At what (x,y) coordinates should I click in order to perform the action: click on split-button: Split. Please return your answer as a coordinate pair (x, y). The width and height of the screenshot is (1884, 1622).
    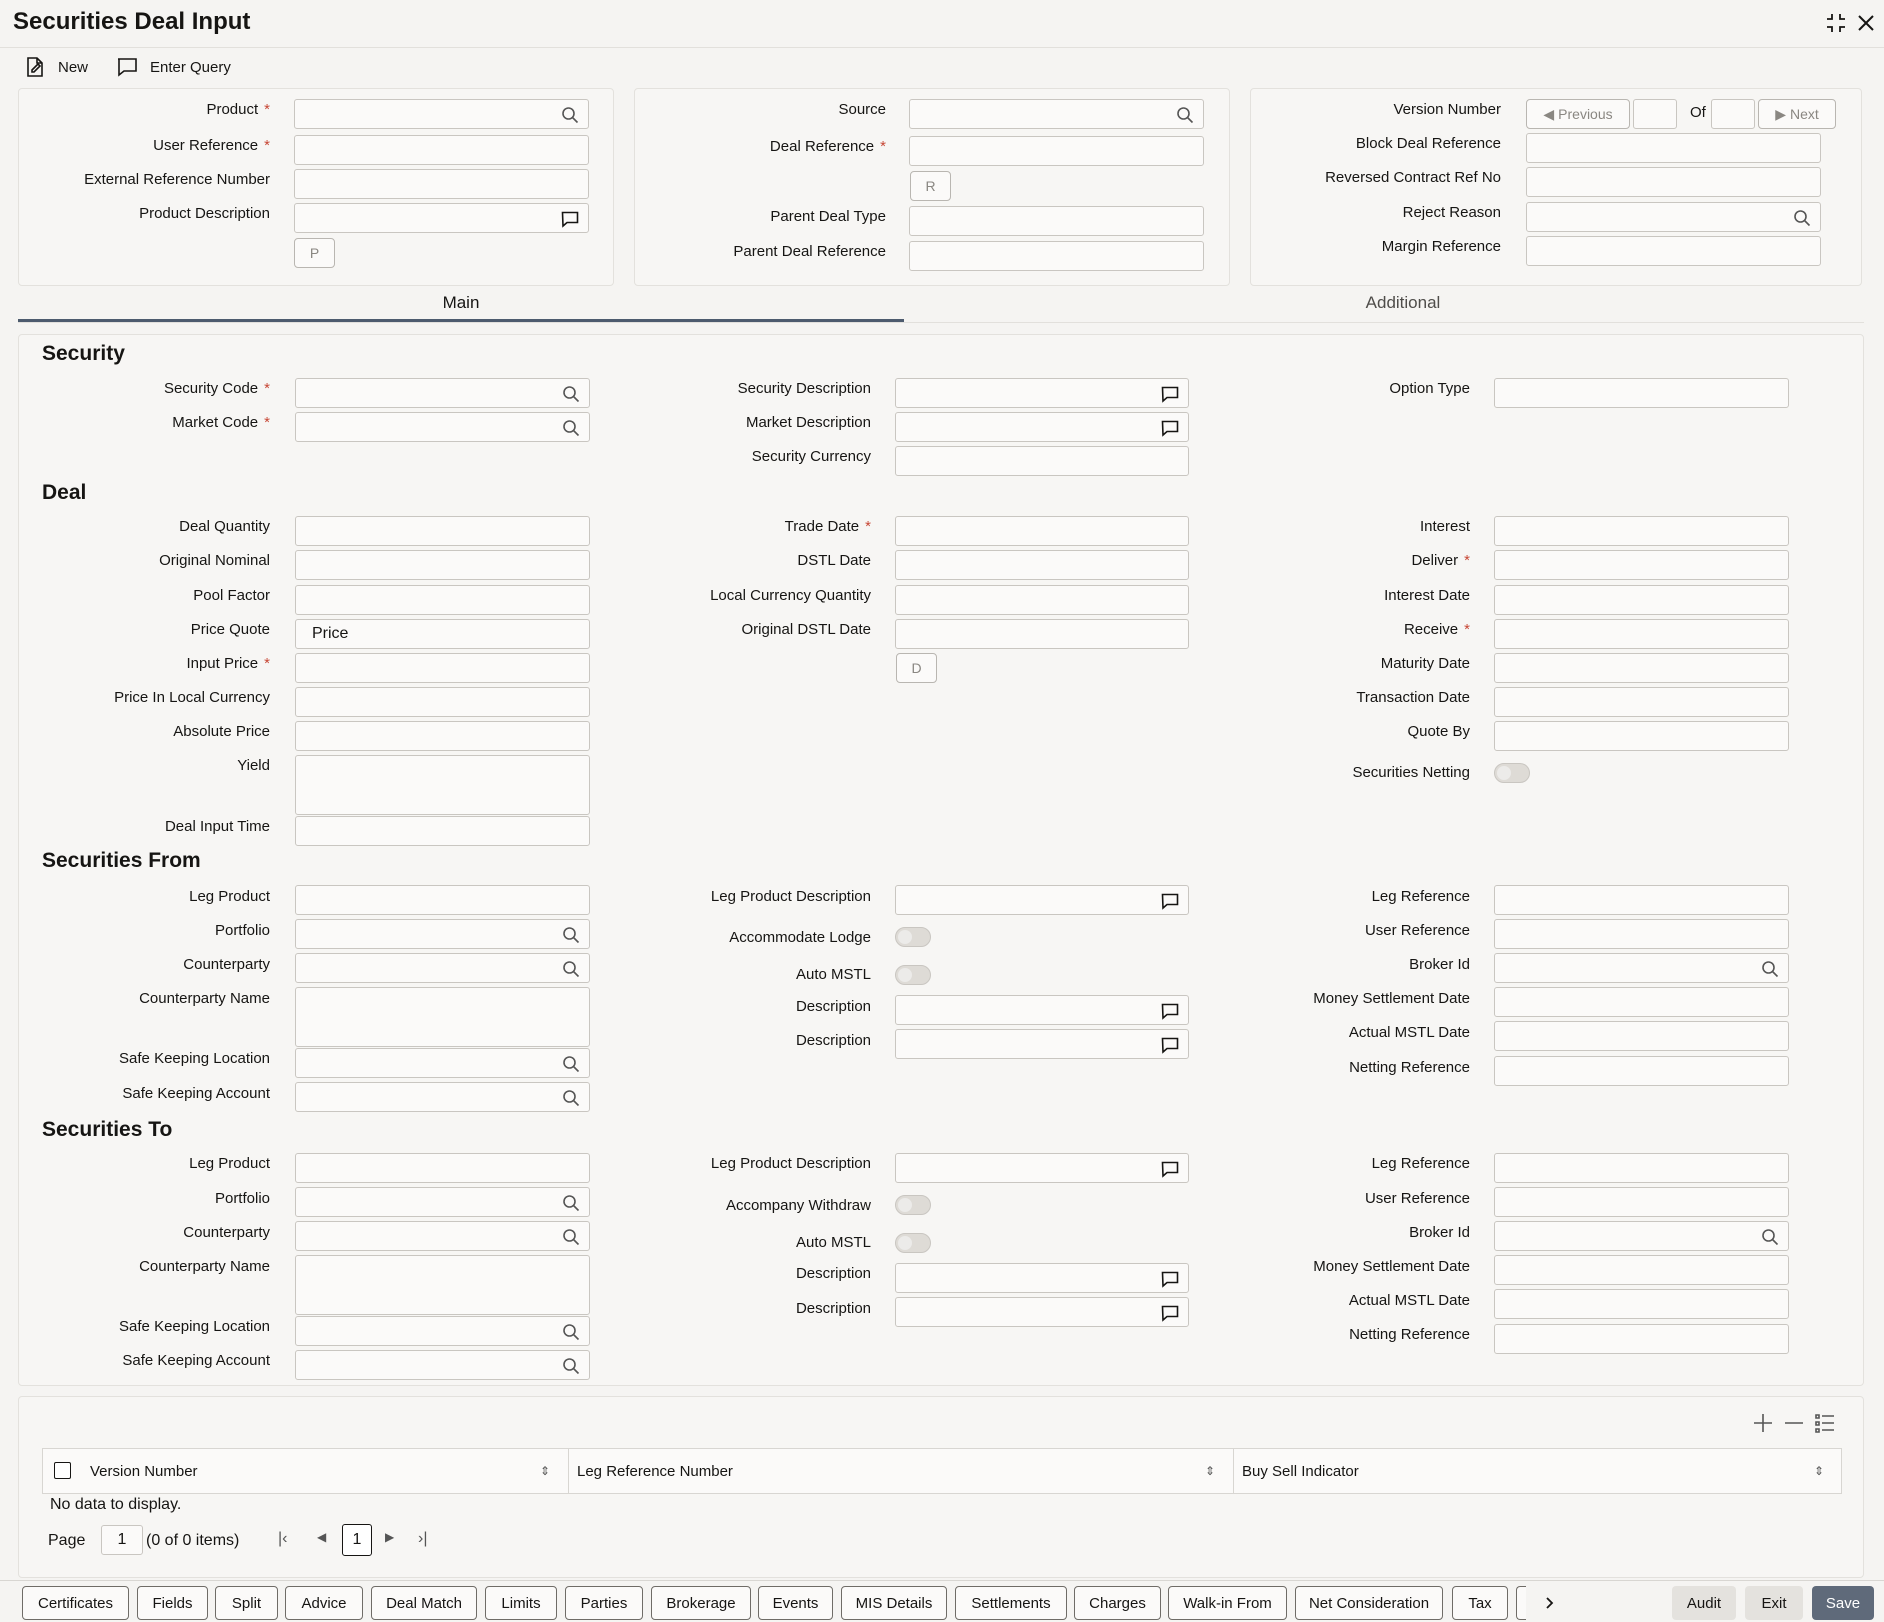
    Looking at the image, I should click on (246, 1603).